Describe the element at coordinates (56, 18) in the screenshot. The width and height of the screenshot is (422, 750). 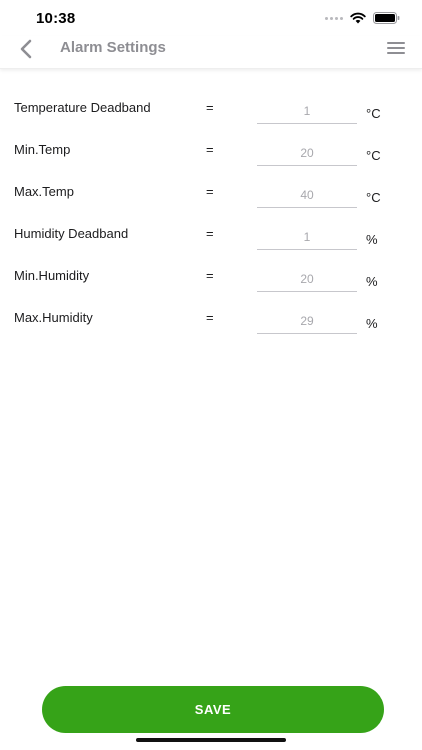
I see `status-time: 10:38` at that location.